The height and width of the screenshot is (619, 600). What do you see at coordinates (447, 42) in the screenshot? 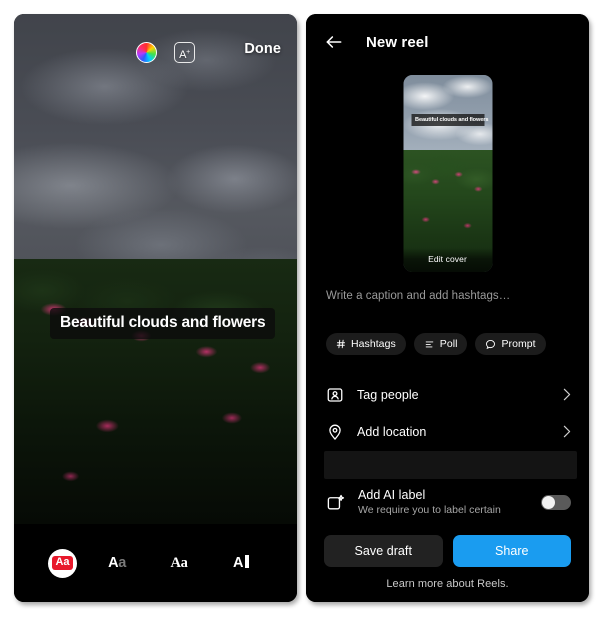
I see `new-reel-header: New reel` at bounding box center [447, 42].